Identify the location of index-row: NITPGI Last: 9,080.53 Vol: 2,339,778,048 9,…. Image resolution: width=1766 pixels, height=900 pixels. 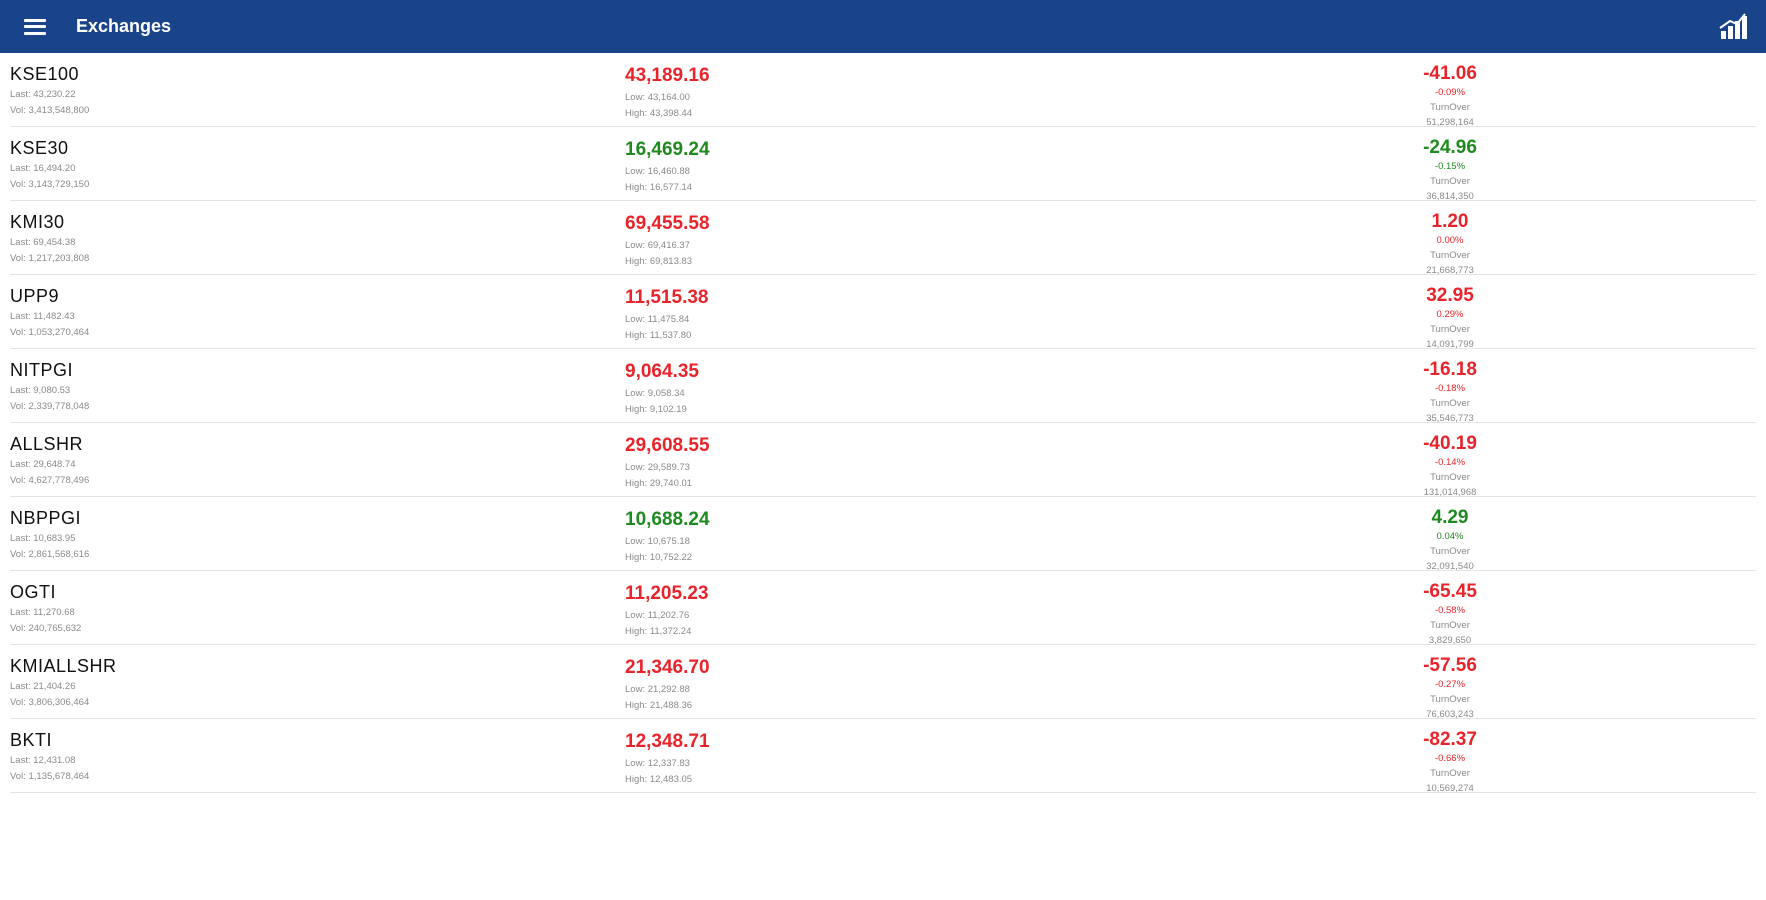
(883, 387).